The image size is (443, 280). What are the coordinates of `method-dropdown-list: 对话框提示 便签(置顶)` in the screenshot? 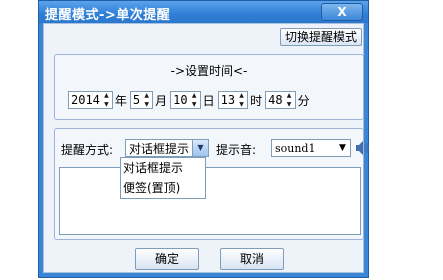 It's located at (163, 178).